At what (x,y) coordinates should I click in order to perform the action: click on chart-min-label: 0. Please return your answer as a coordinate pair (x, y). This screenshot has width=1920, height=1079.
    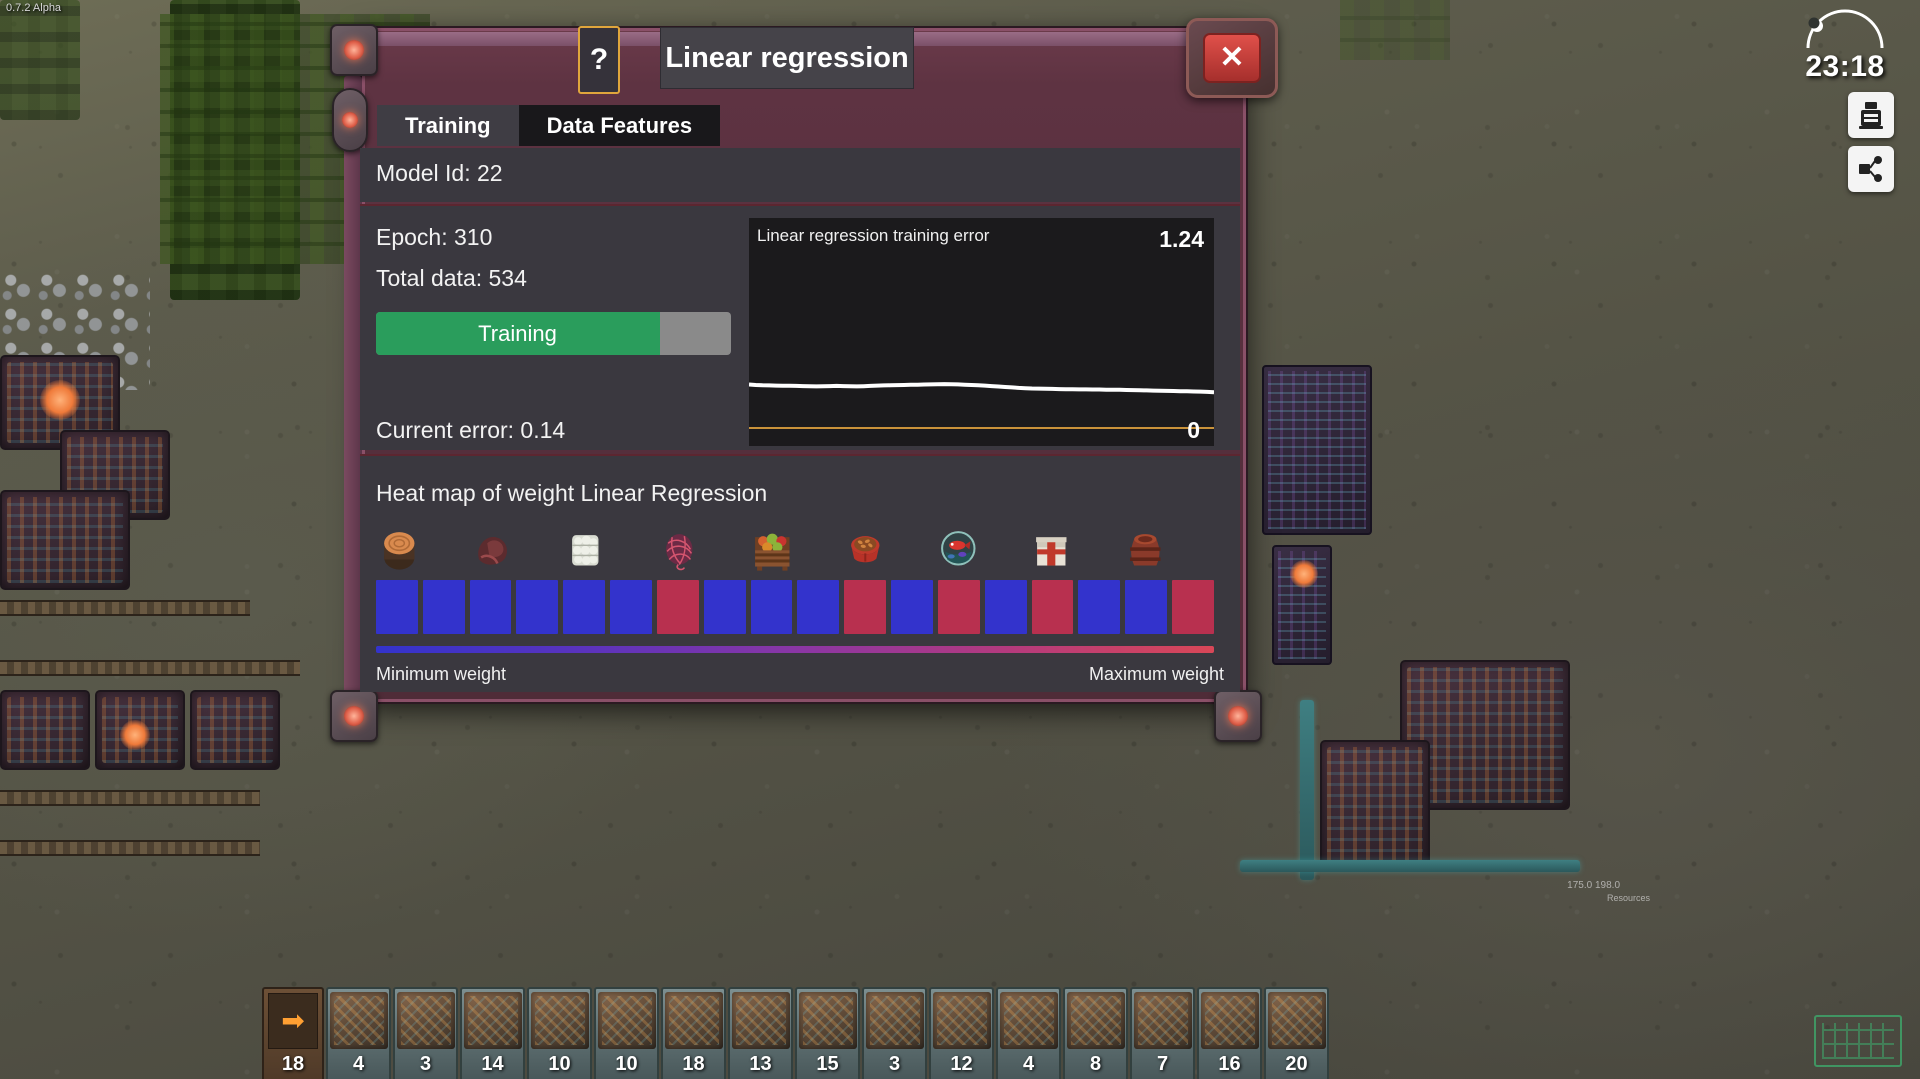
    Looking at the image, I should click on (1193, 430).